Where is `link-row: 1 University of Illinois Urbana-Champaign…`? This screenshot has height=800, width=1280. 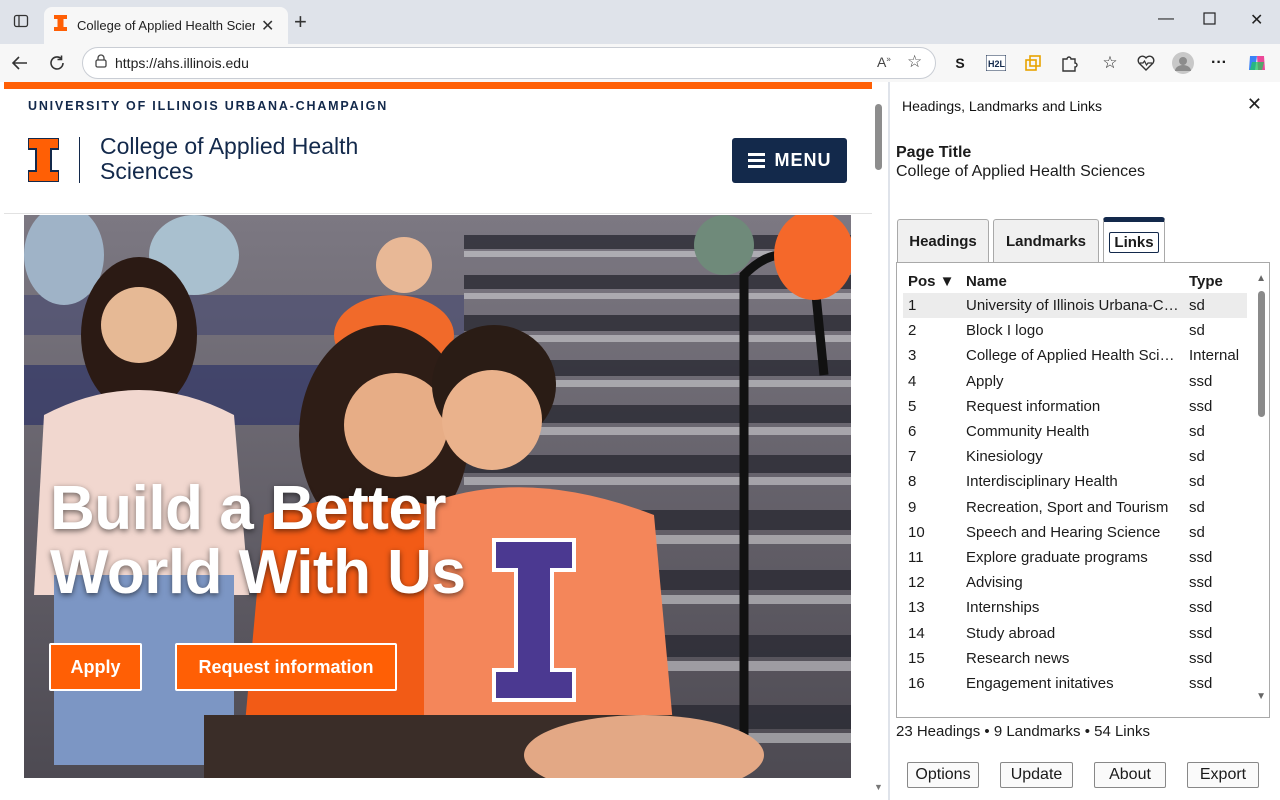 link-row: 1 University of Illinois Urbana-Champaign… is located at coordinates (1075, 305).